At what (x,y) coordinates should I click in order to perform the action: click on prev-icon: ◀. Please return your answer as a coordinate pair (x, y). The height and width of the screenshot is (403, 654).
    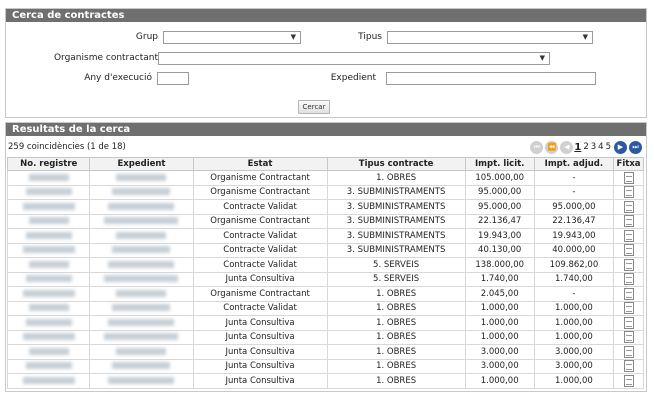
    Looking at the image, I should click on (567, 147).